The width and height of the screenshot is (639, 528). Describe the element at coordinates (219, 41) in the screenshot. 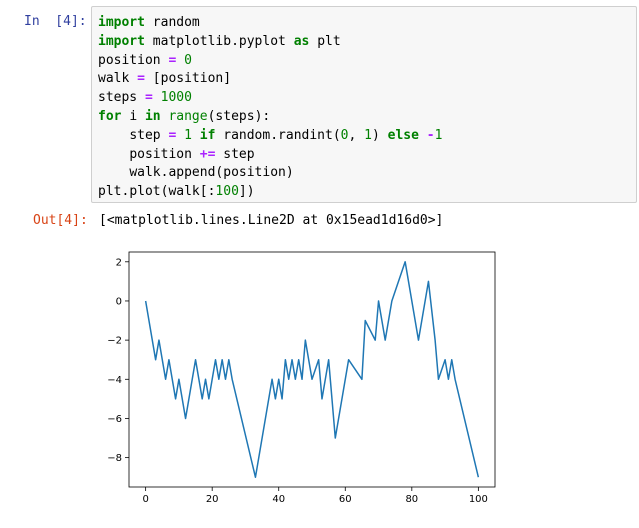

I see `code-line: import matplotlib.pyplot as plt` at that location.